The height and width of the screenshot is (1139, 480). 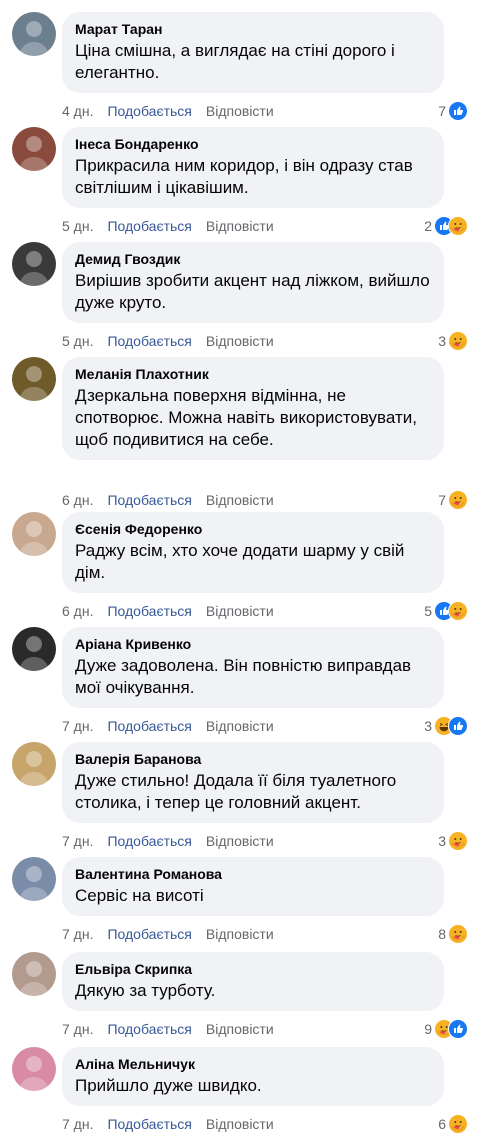 I want to click on reaction-summary: 5, so click(x=446, y=611).